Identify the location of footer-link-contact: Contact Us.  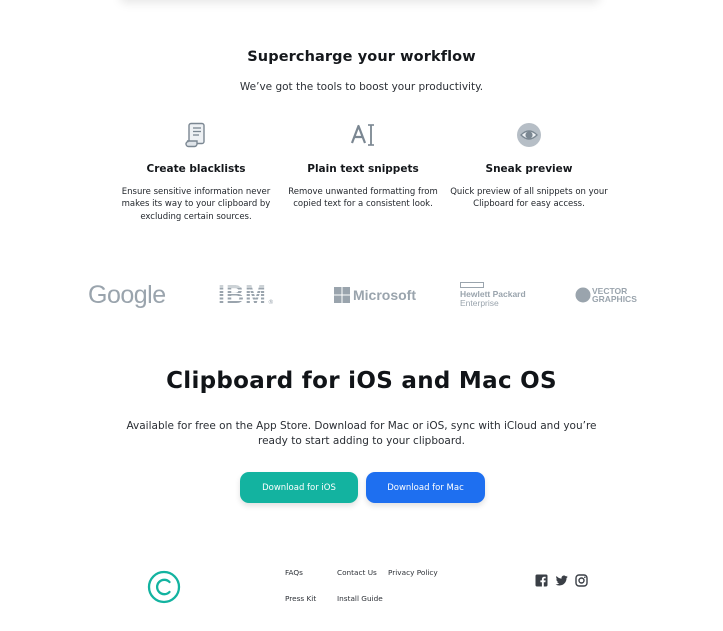
(357, 572).